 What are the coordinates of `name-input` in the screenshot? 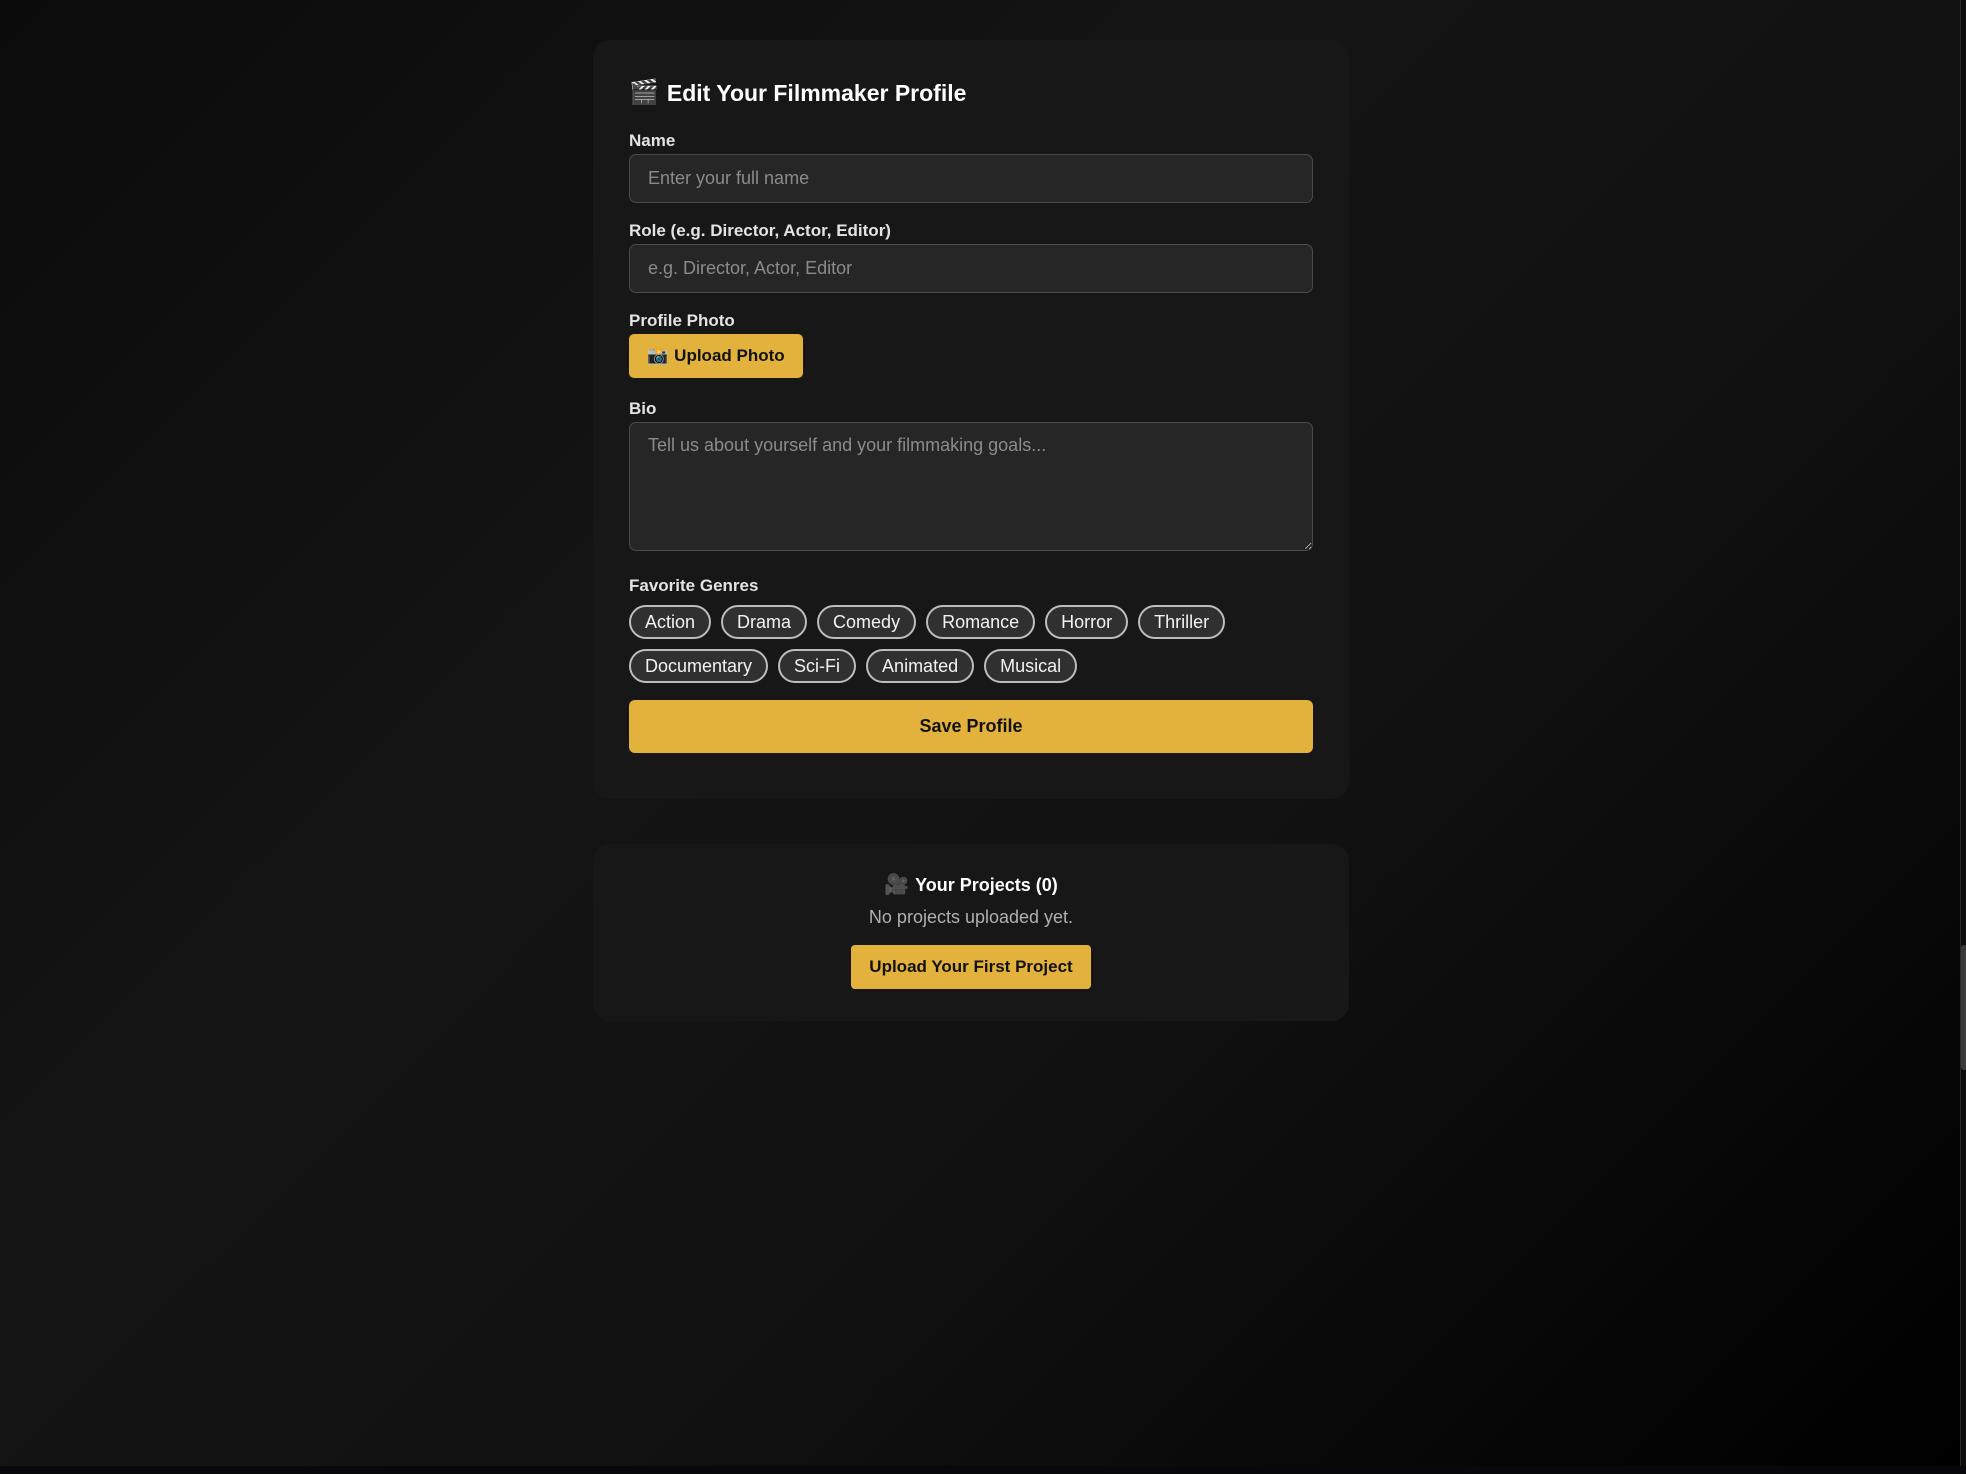 It's located at (971, 178).